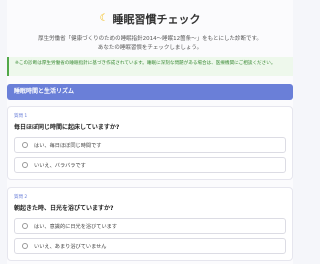 The image size is (320, 264). Describe the element at coordinates (156, 19) in the screenshot. I see `page-title: 睡眠習慣チェック` at that location.